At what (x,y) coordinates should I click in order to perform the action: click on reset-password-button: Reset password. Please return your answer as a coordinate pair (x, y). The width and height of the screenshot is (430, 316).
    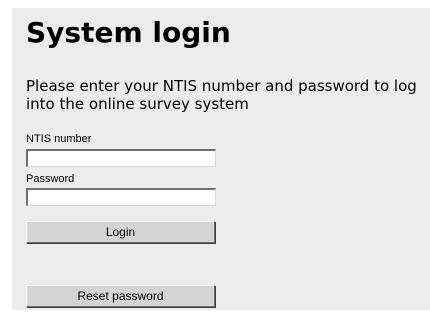
    Looking at the image, I should click on (120, 296).